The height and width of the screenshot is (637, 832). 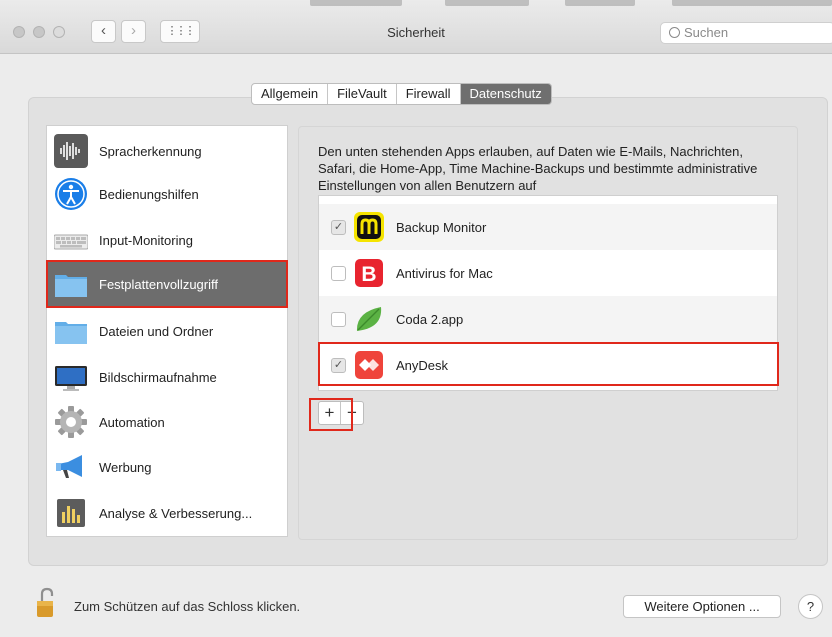 What do you see at coordinates (331, 414) in the screenshot?
I see `highlight-add-button` at bounding box center [331, 414].